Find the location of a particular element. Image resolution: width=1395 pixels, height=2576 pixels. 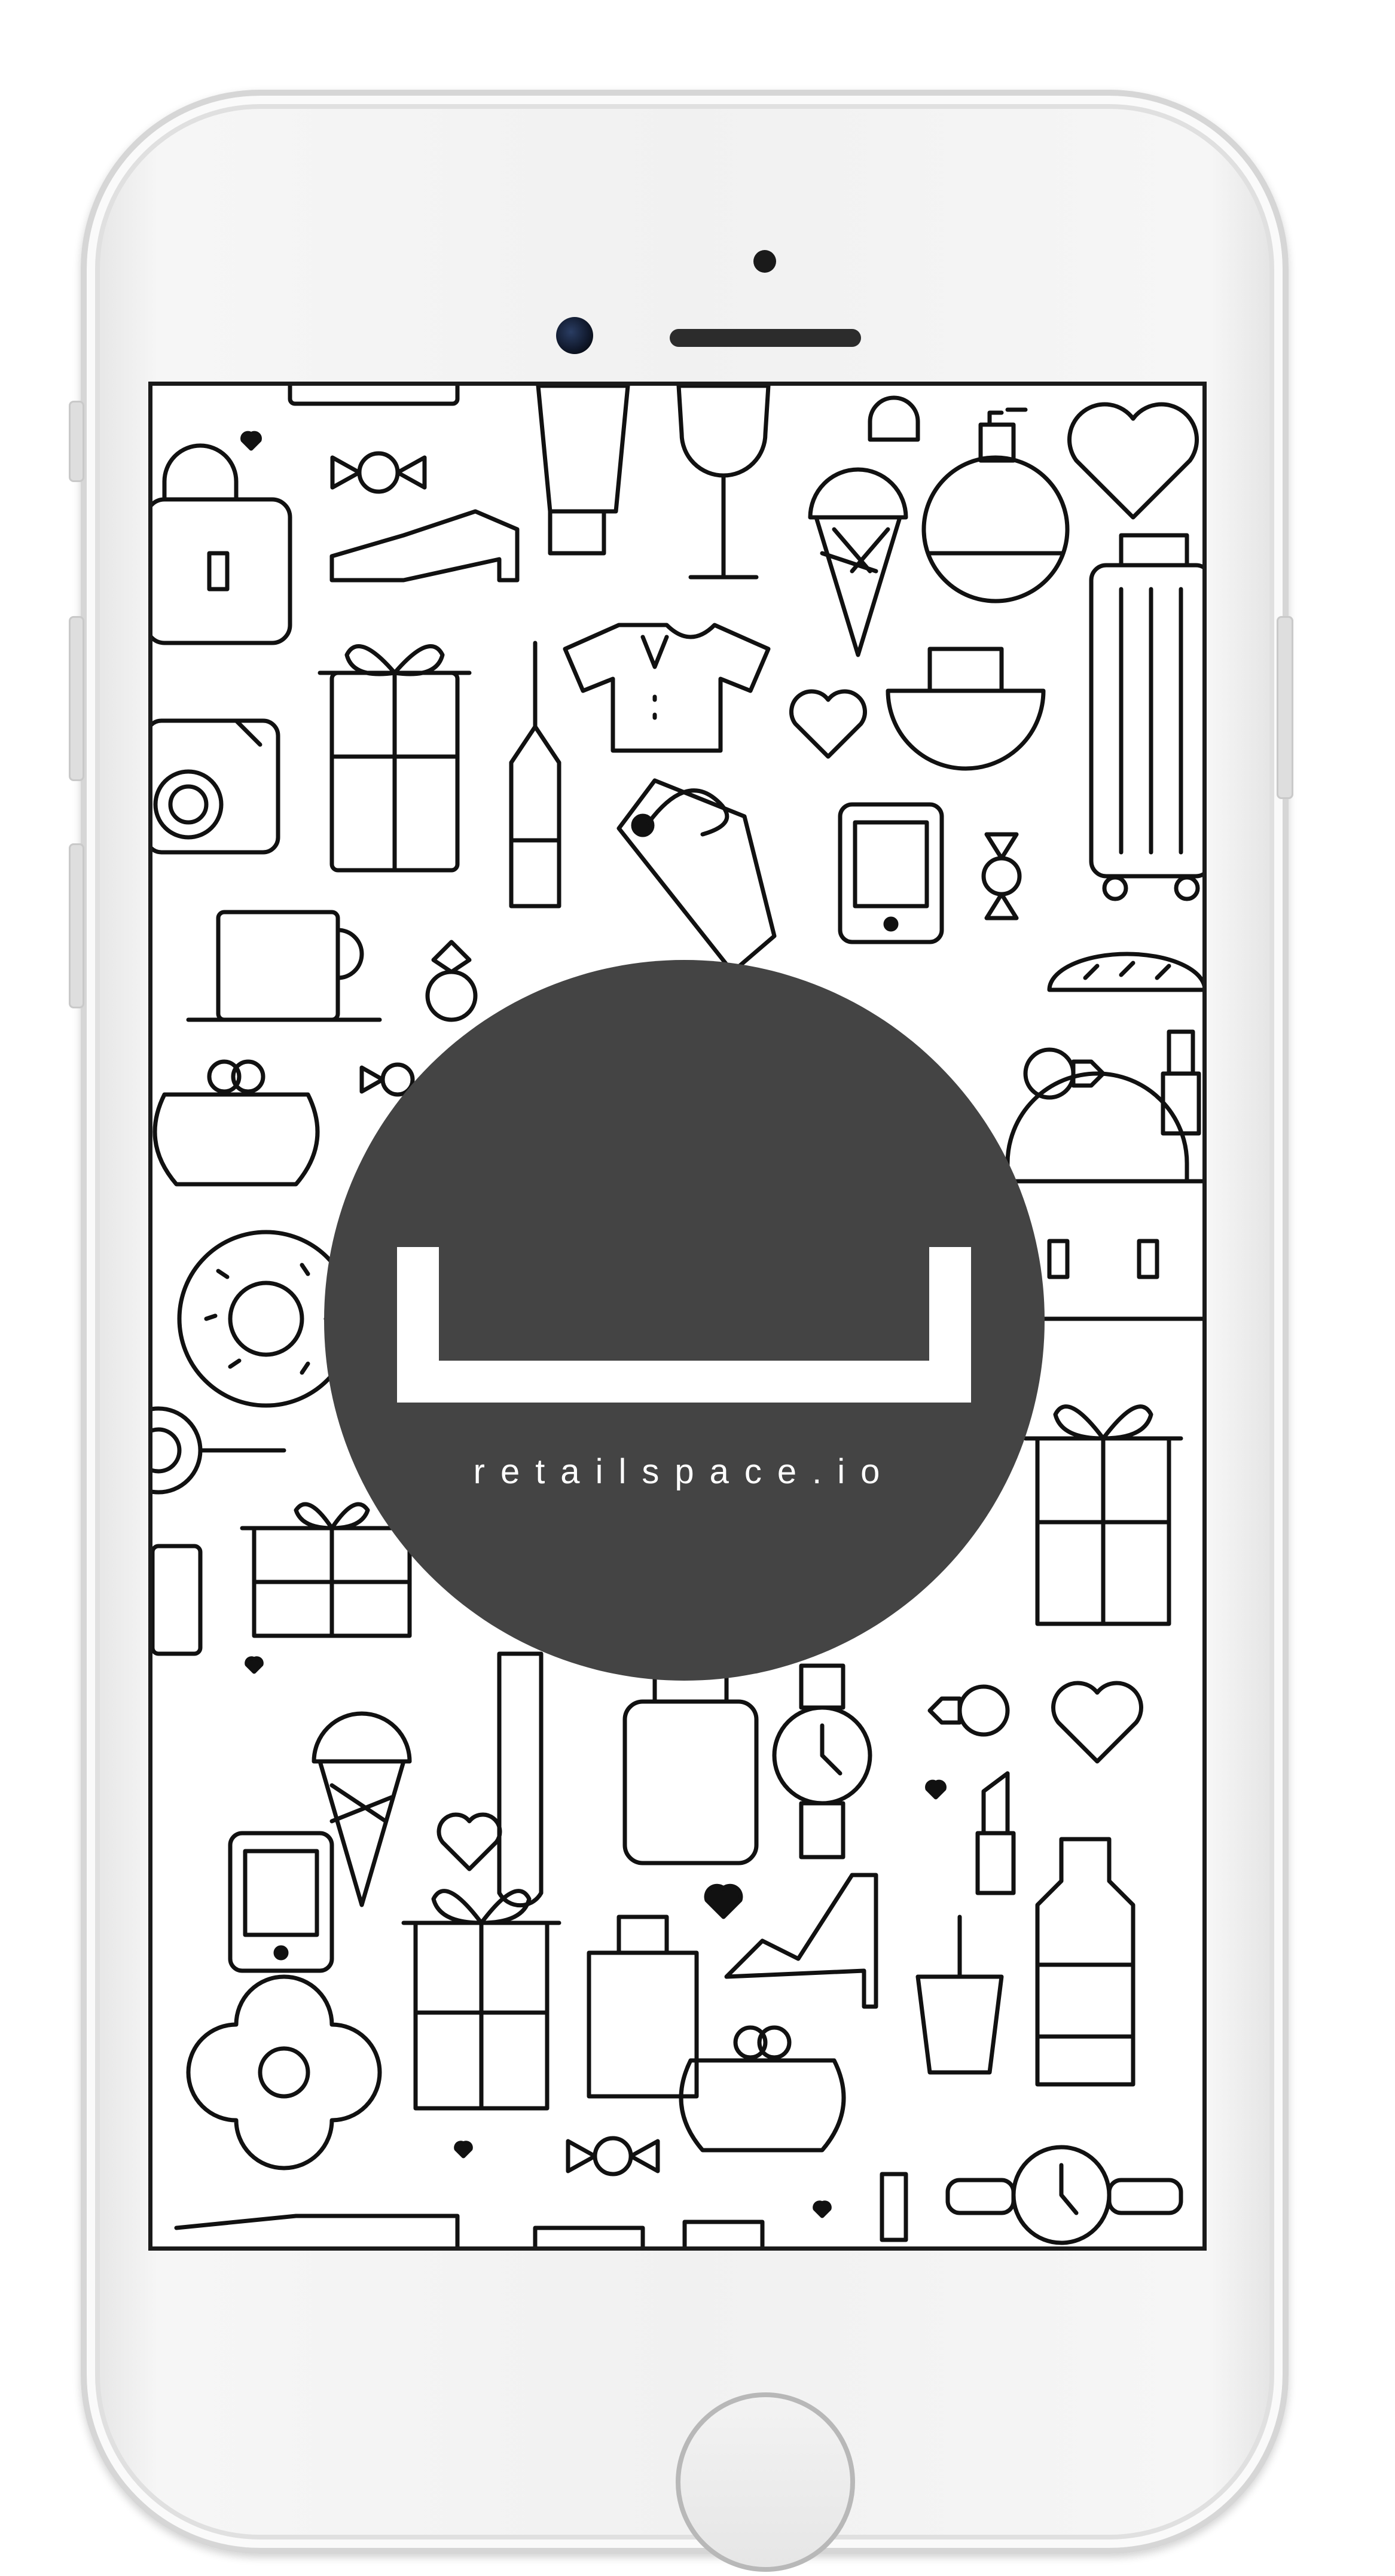

comb-icon is located at coordinates (520, 1779).